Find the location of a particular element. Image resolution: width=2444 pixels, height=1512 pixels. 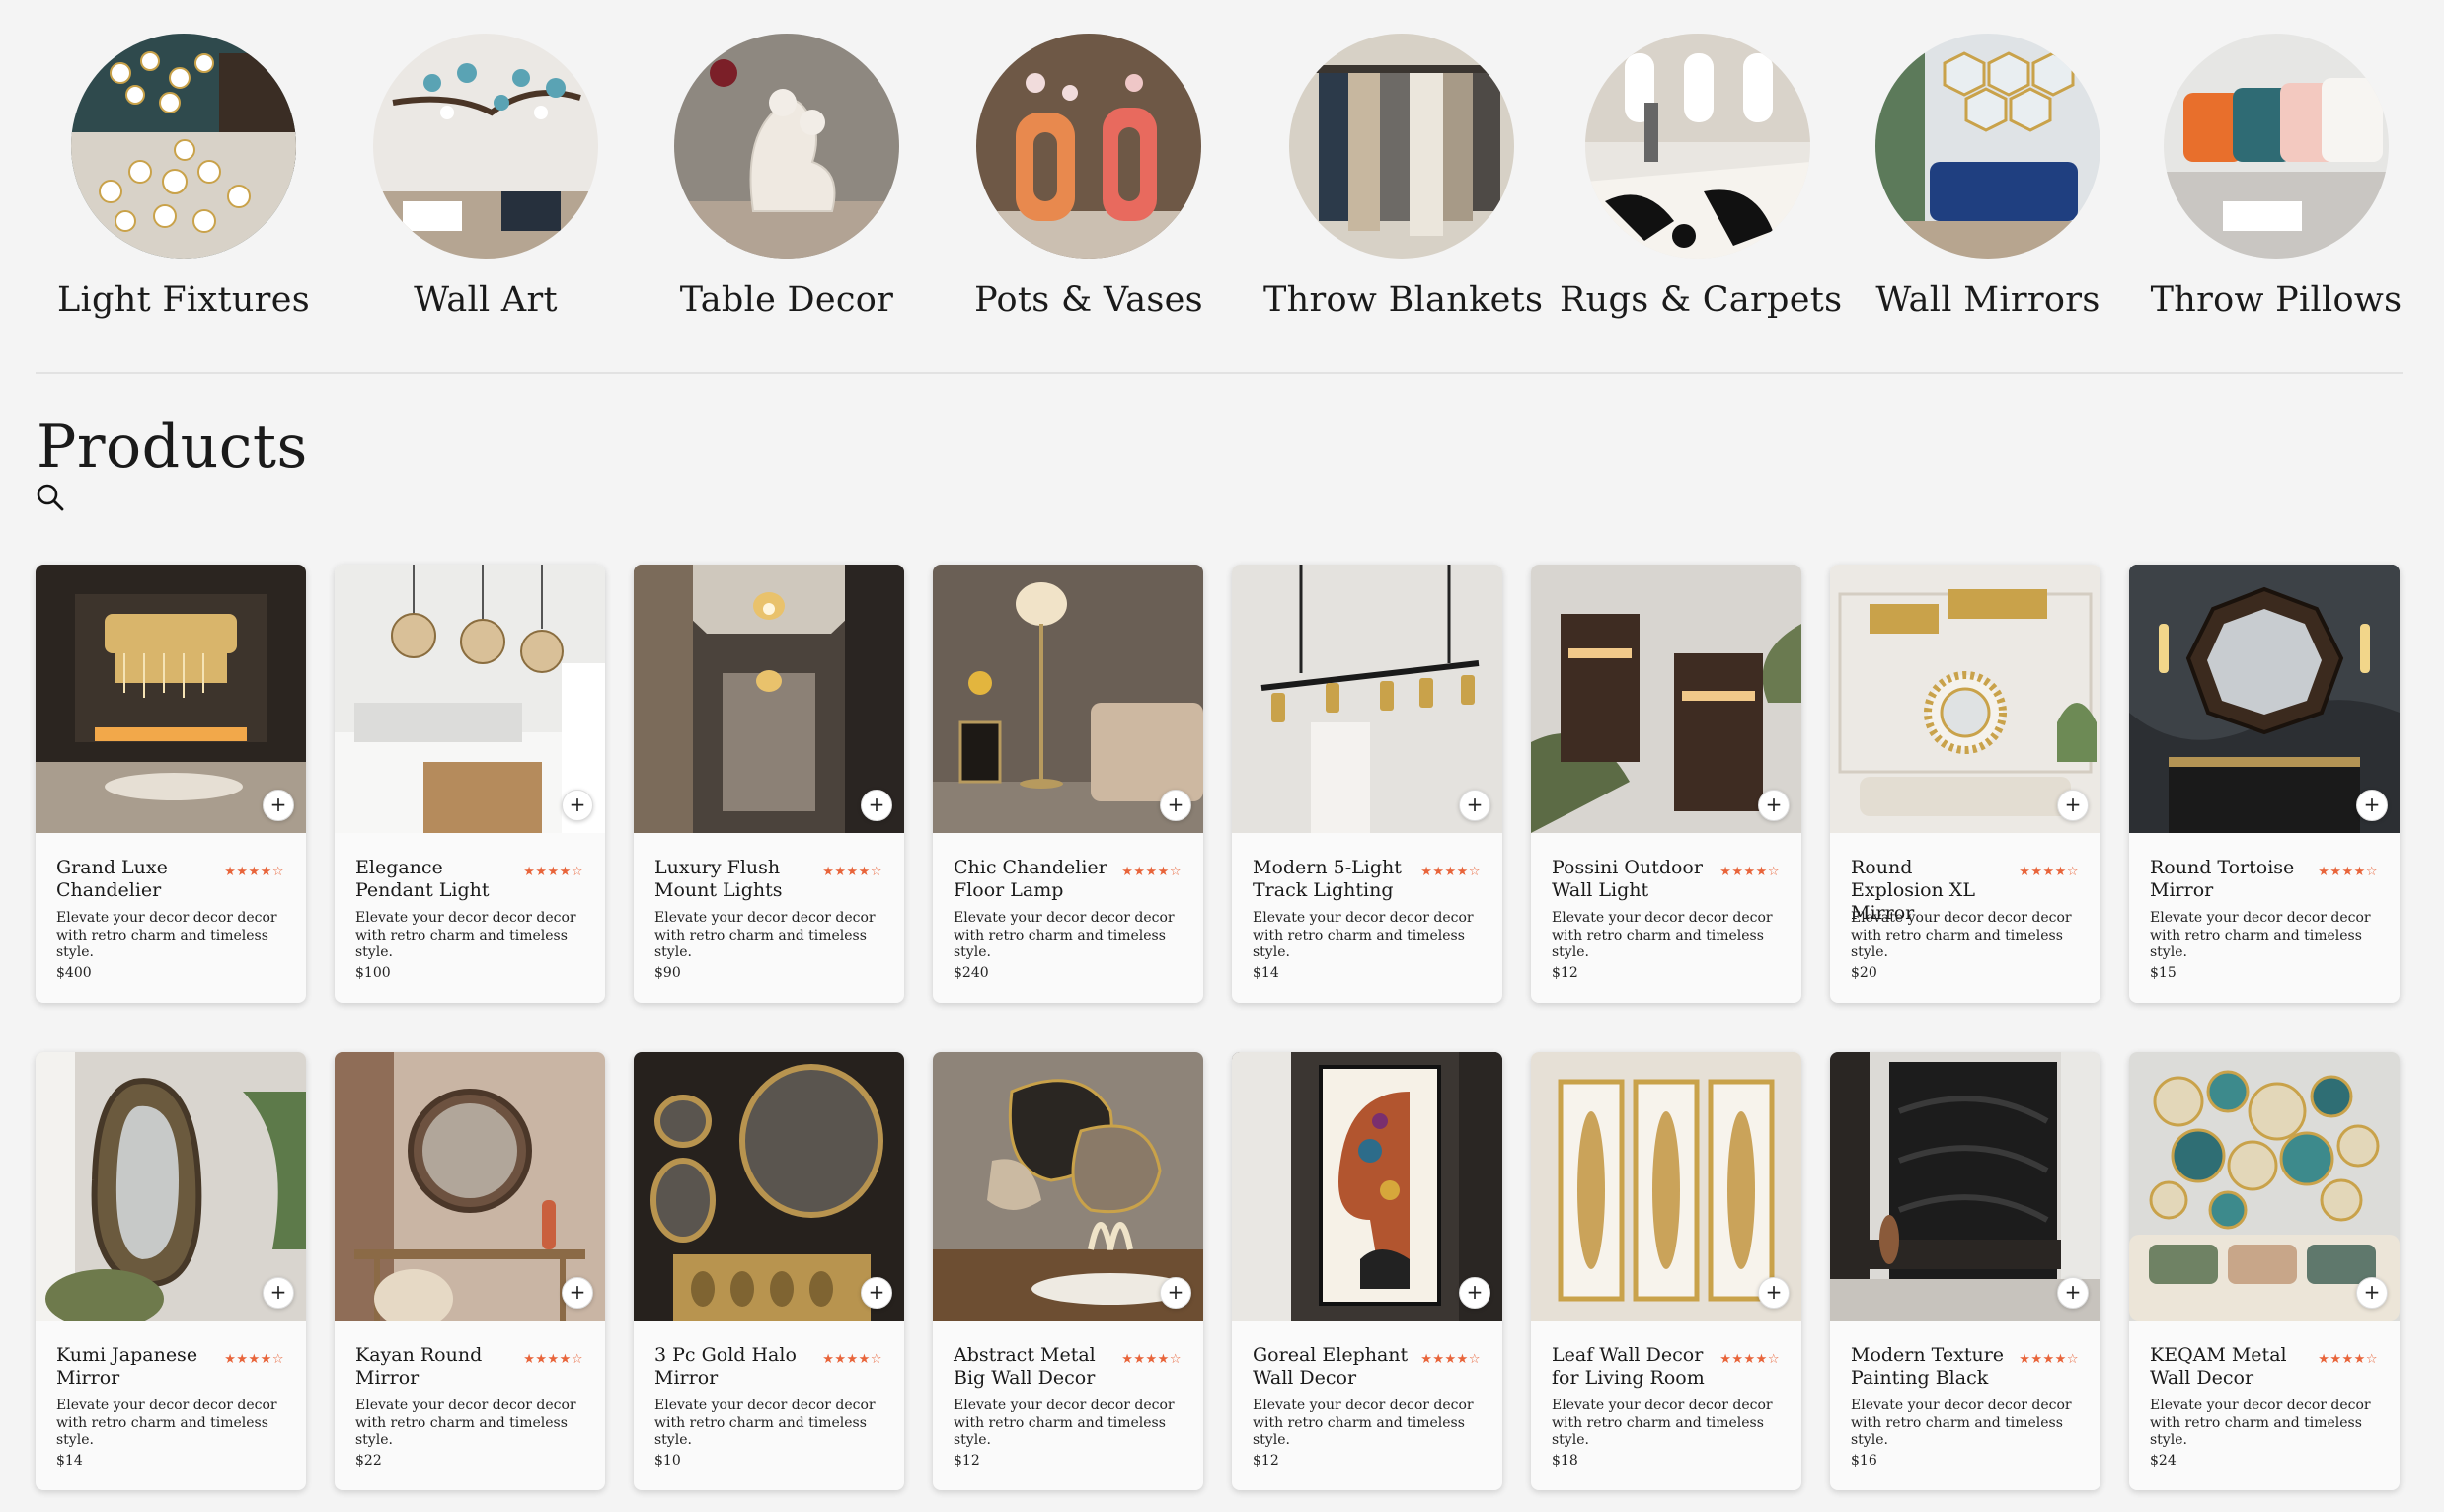

product-price: $240 is located at coordinates (971, 973).